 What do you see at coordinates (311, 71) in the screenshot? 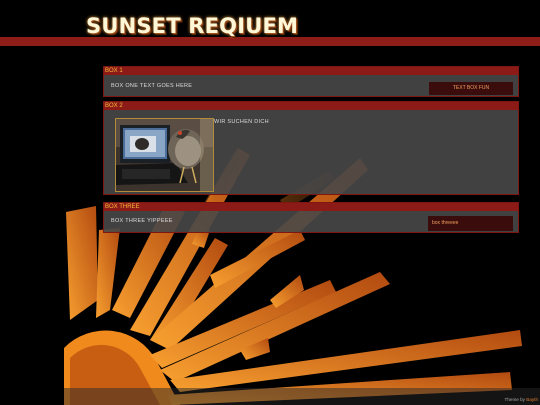
I see `box-1-heading: BOX 1` at bounding box center [311, 71].